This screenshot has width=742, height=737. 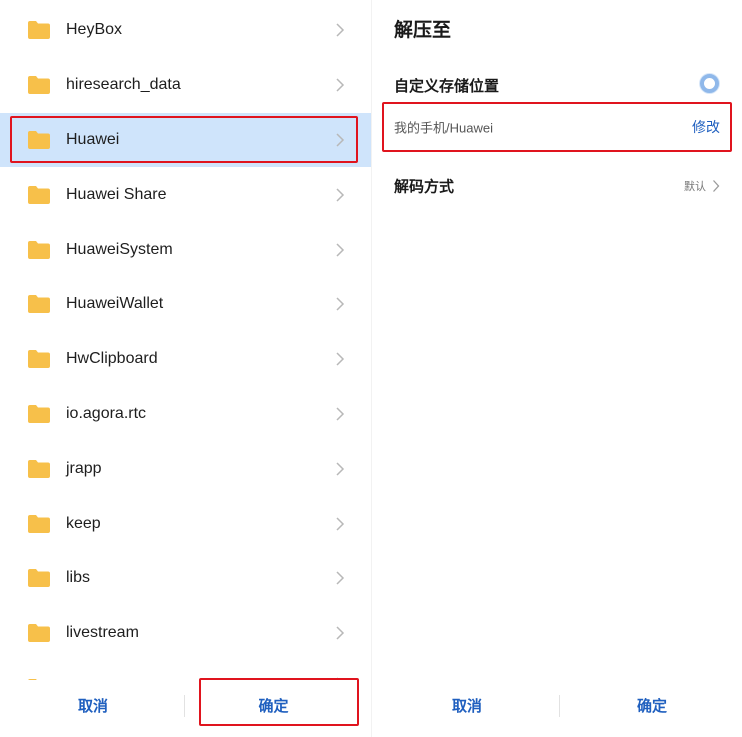 I want to click on folder-name: HwClipboard, so click(x=112, y=359).